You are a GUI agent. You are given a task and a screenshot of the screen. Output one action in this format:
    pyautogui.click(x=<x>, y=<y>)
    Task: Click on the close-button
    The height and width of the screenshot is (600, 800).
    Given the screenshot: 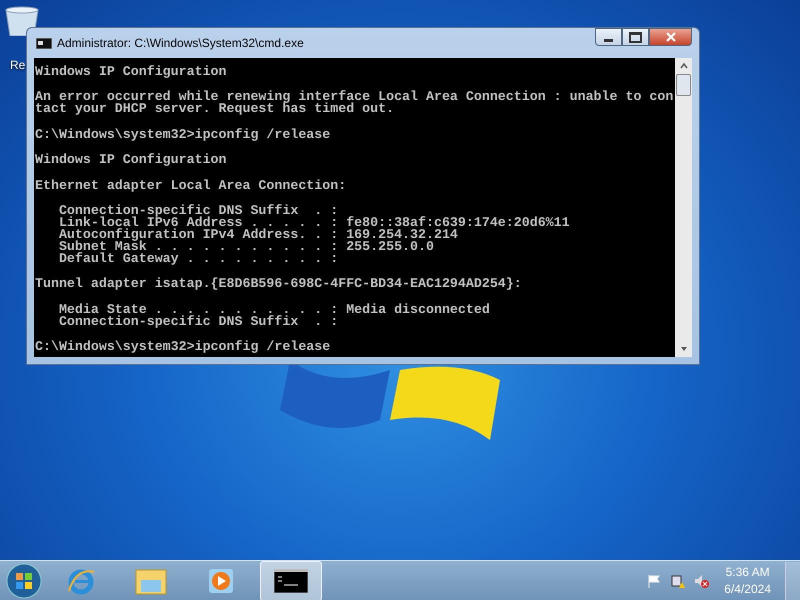 What is the action you would take?
    pyautogui.click(x=670, y=37)
    